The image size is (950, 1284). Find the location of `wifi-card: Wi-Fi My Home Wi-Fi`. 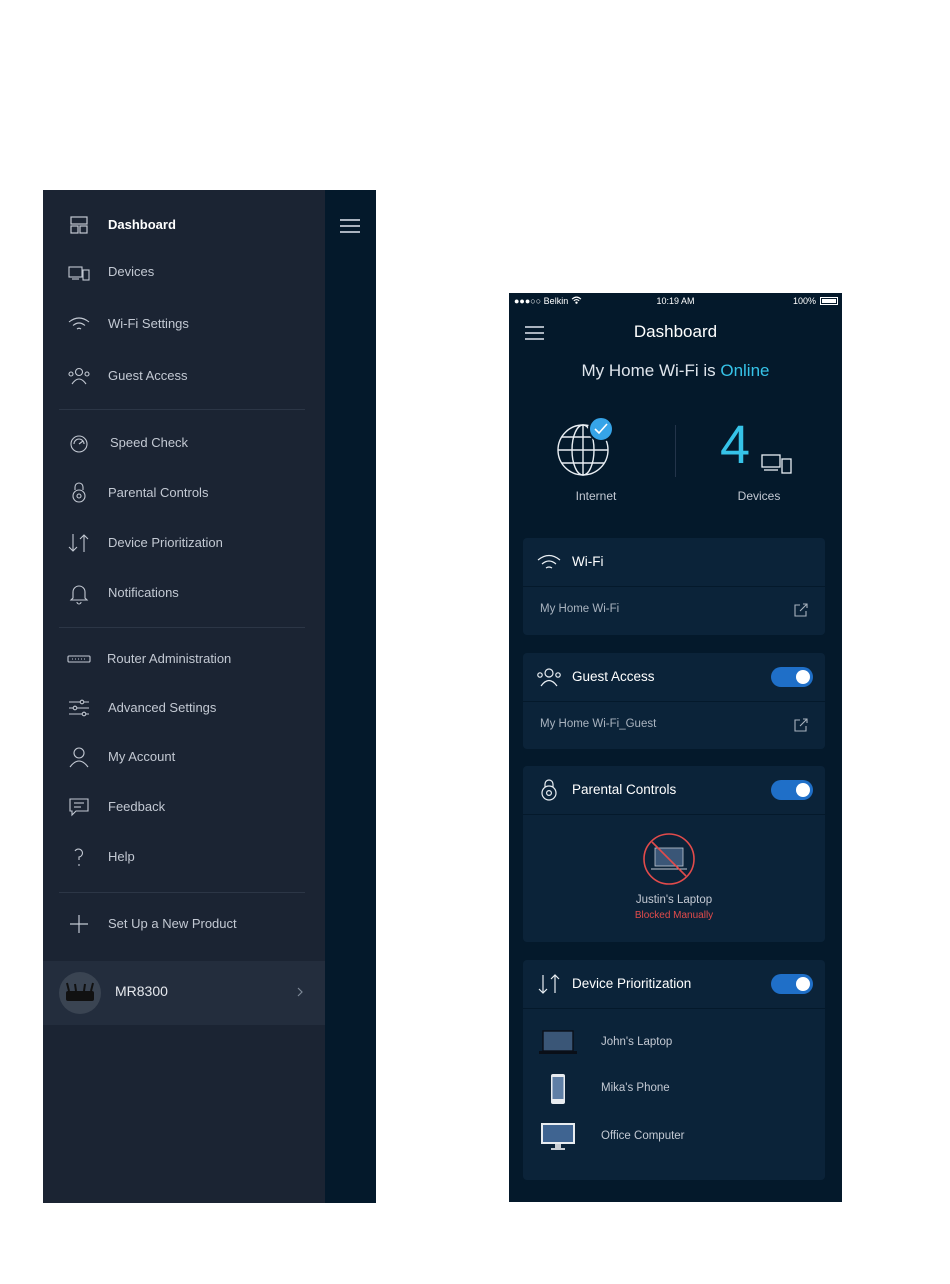

wifi-card: Wi-Fi My Home Wi-Fi is located at coordinates (674, 586).